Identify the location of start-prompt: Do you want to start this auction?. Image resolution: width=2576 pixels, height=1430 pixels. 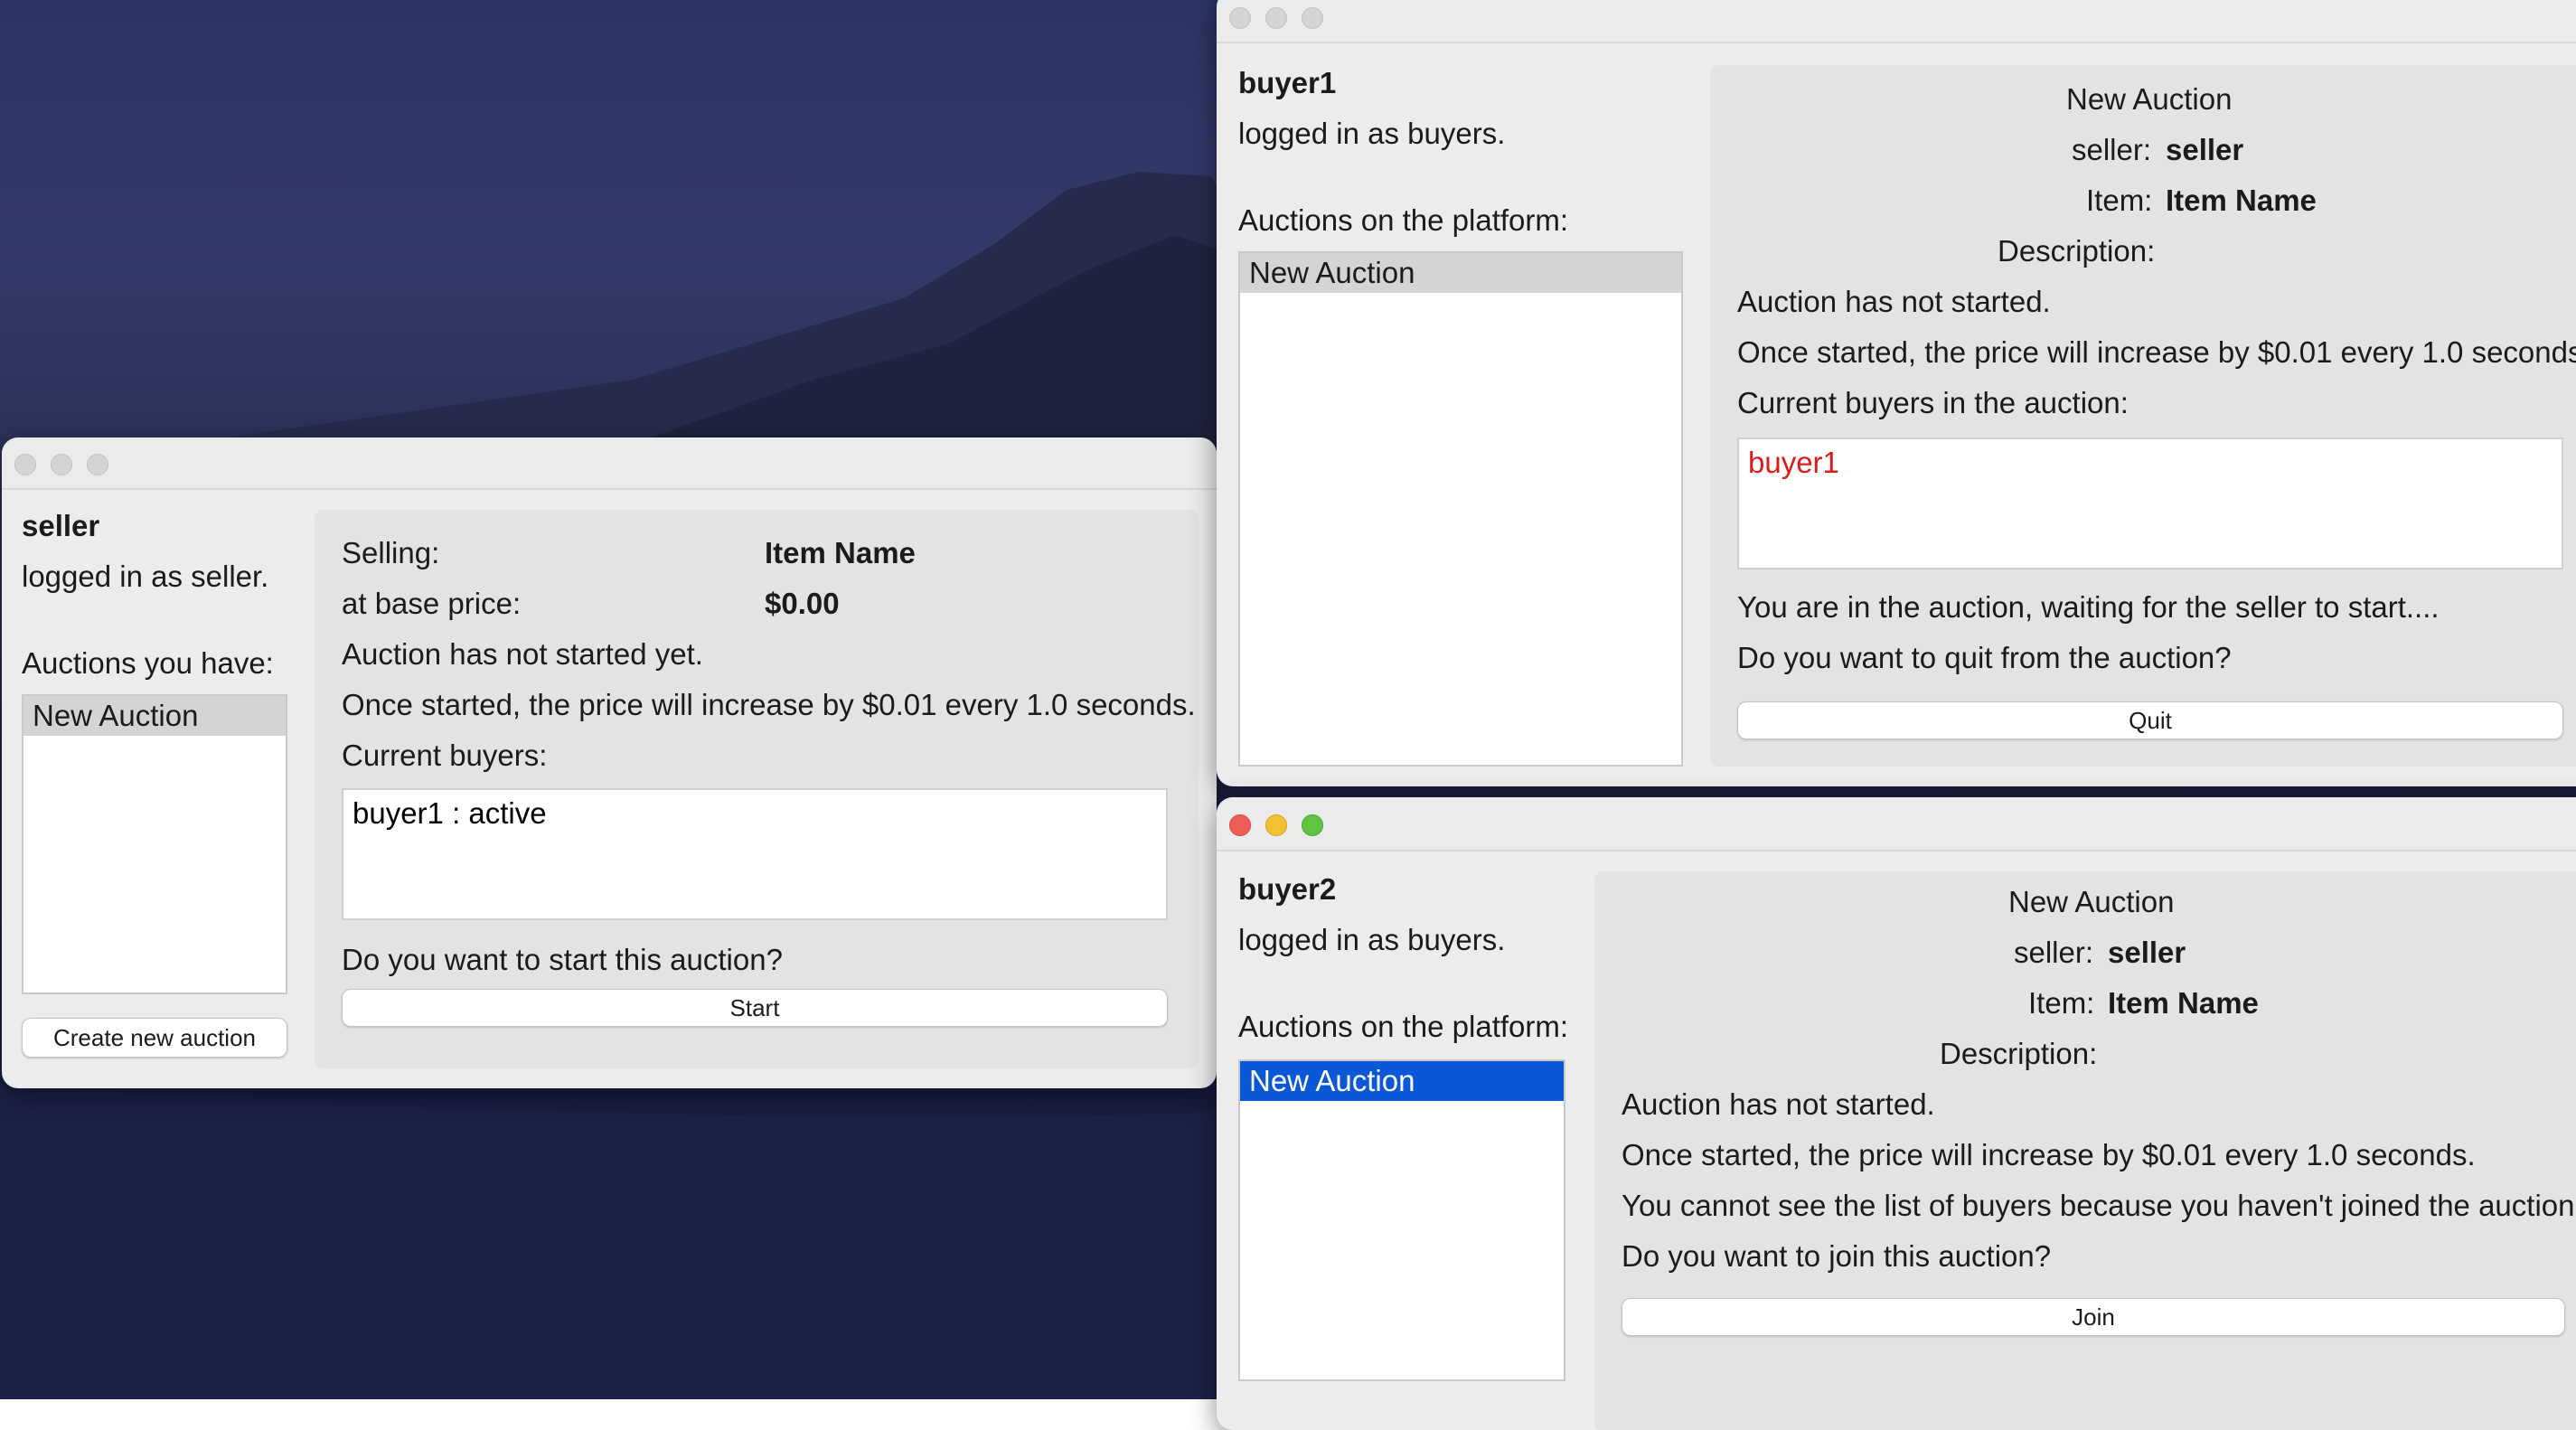
(562, 960).